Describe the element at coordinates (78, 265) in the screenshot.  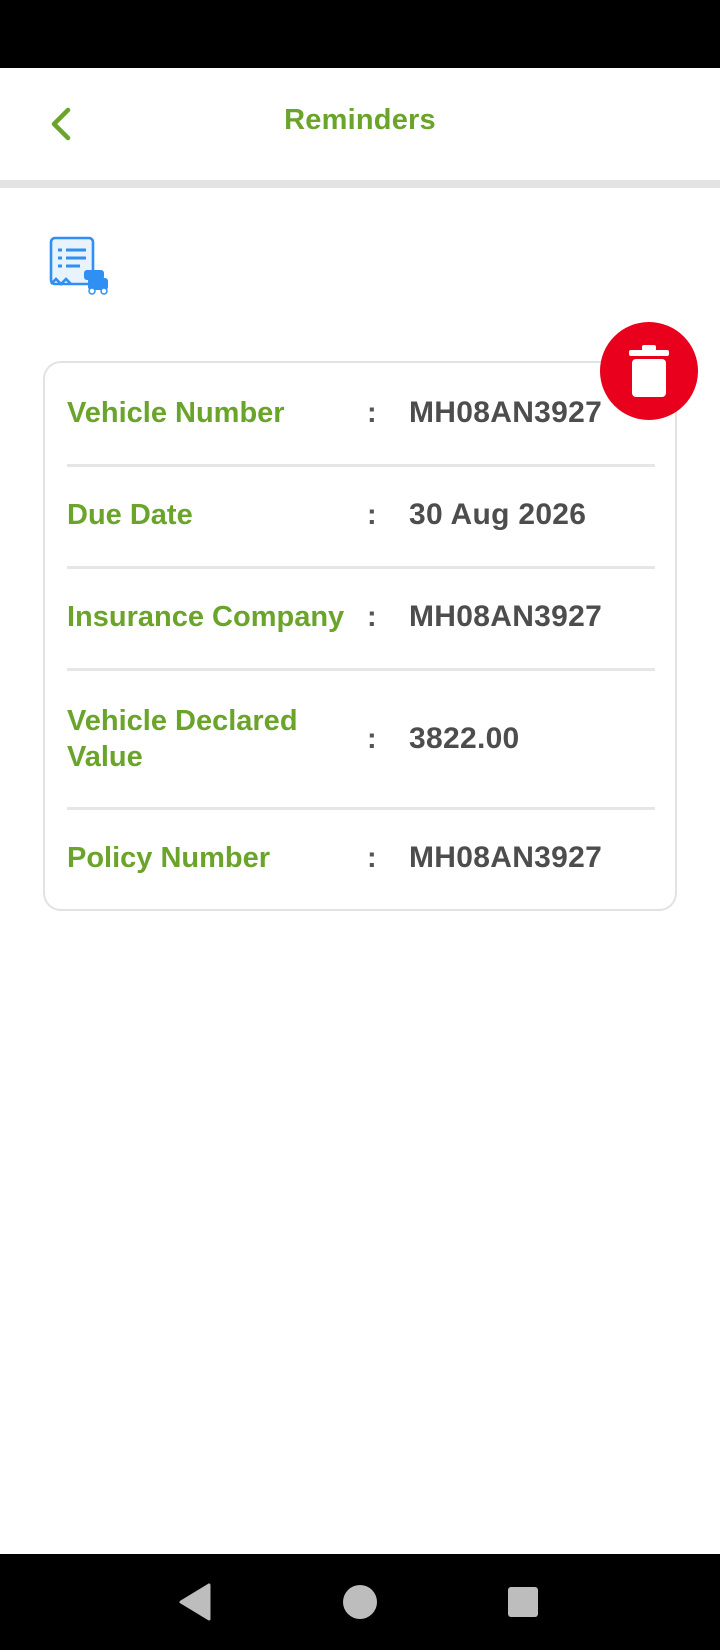
I see `insurance-receipt-icon` at that location.